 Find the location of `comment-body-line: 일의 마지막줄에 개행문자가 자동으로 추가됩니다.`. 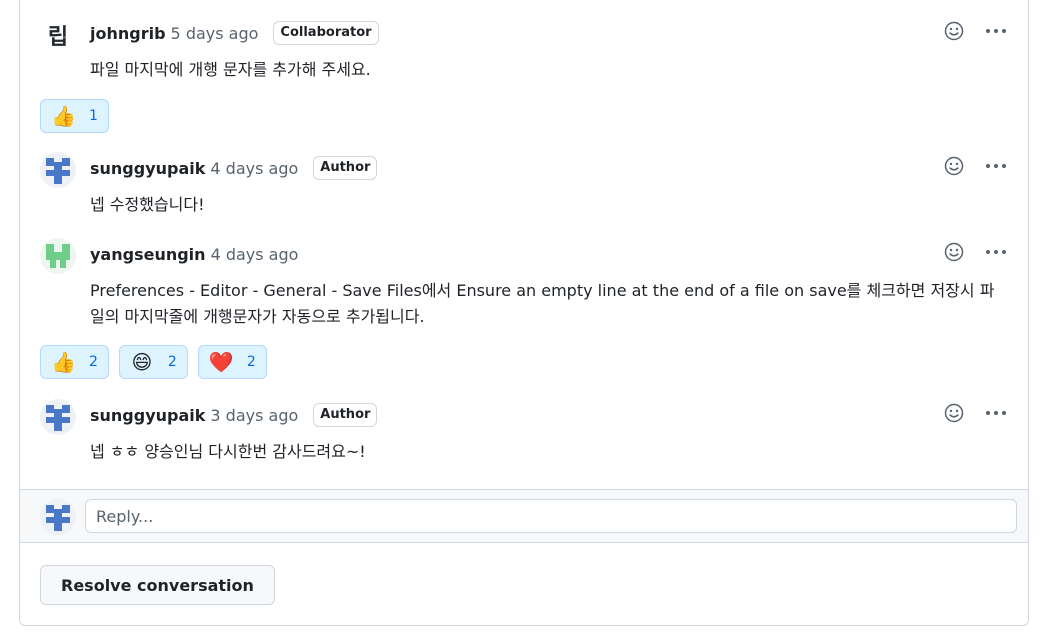

comment-body-line: 일의 마지막줄에 개행문자가 자동으로 추가됩니다. is located at coordinates (257, 316).